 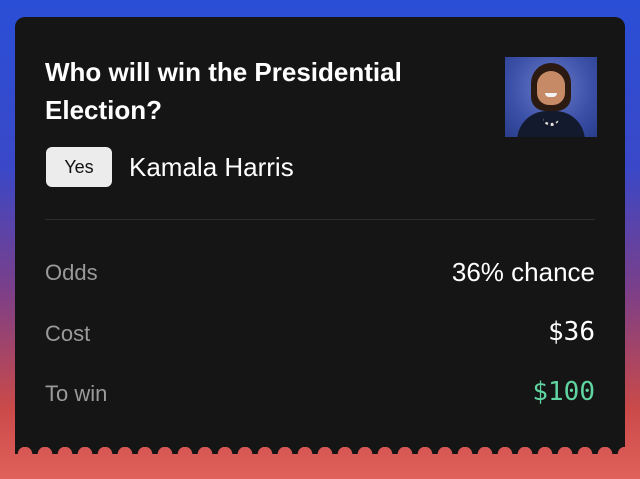 What do you see at coordinates (223, 91) in the screenshot?
I see `question-title: Who will win the Presidential Election?` at bounding box center [223, 91].